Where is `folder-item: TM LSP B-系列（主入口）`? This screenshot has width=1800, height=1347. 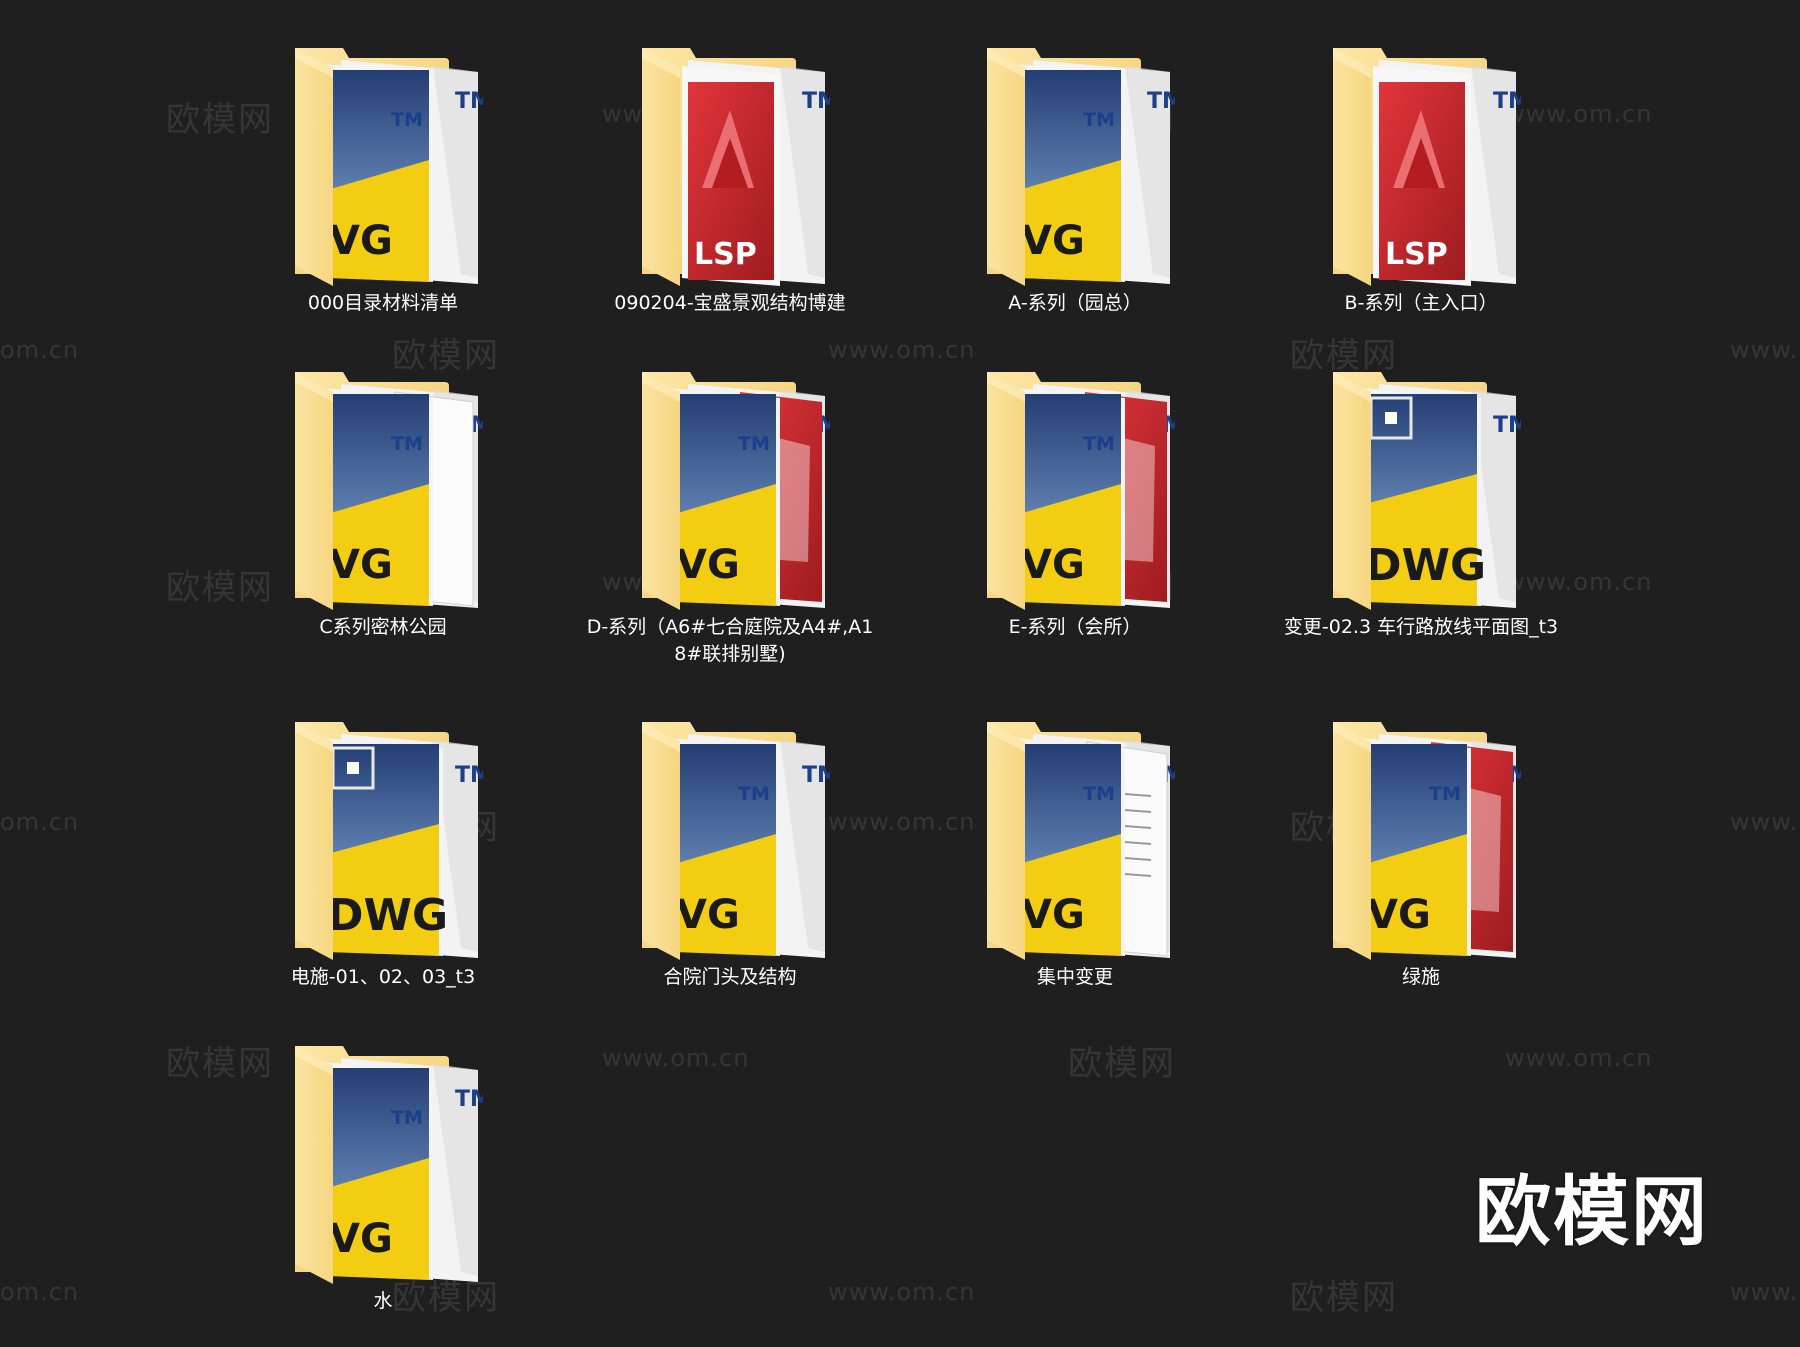 folder-item: TM LSP B-系列（主入口） is located at coordinates (1421, 177).